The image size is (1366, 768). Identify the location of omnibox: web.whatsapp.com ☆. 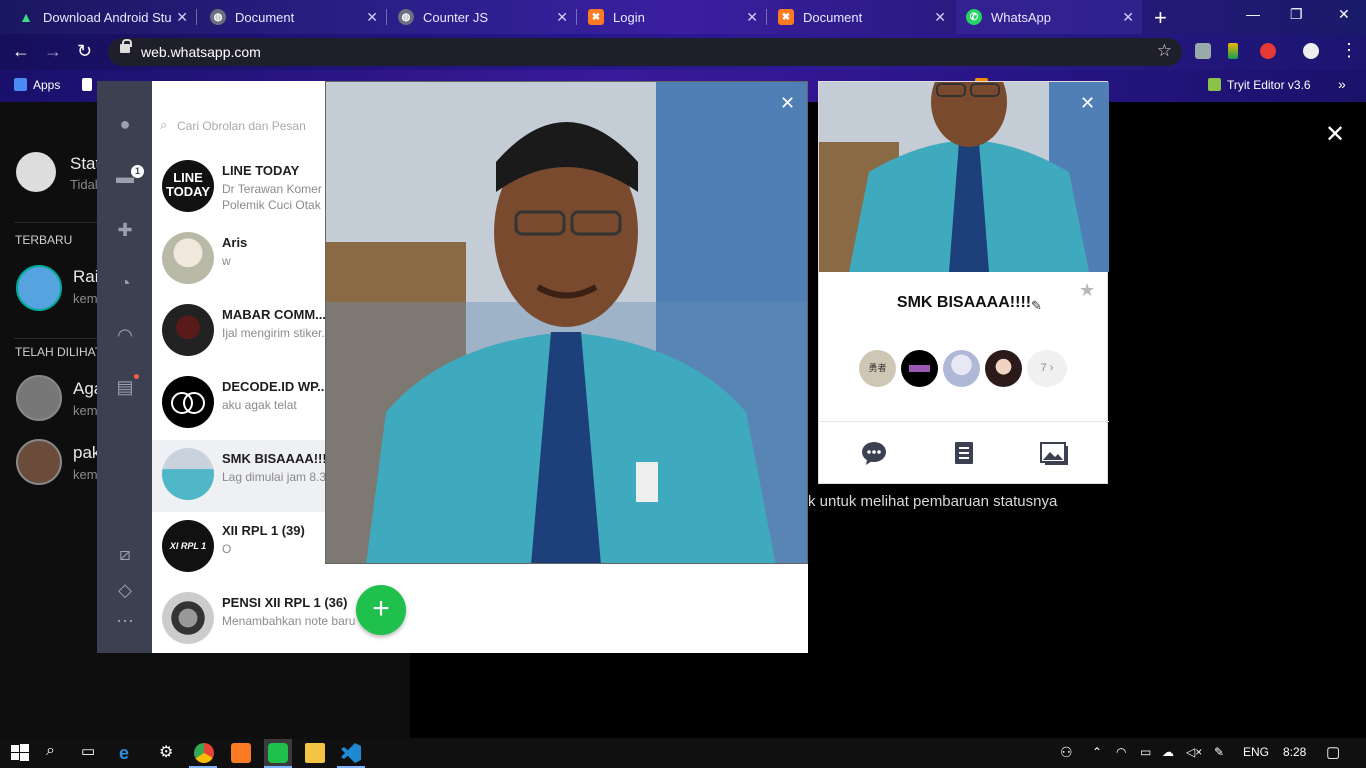
(645, 52).